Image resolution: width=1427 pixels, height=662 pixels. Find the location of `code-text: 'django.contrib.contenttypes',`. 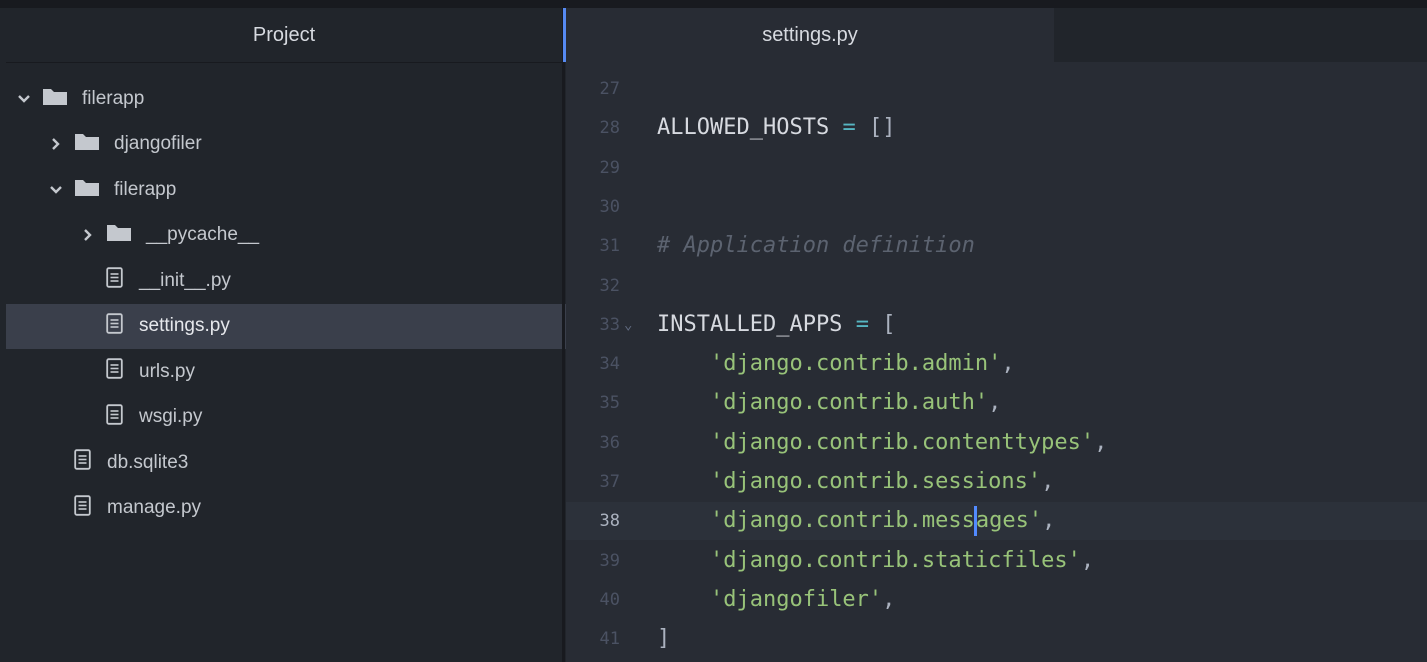

code-text: 'django.contrib.contenttypes', is located at coordinates (908, 442).